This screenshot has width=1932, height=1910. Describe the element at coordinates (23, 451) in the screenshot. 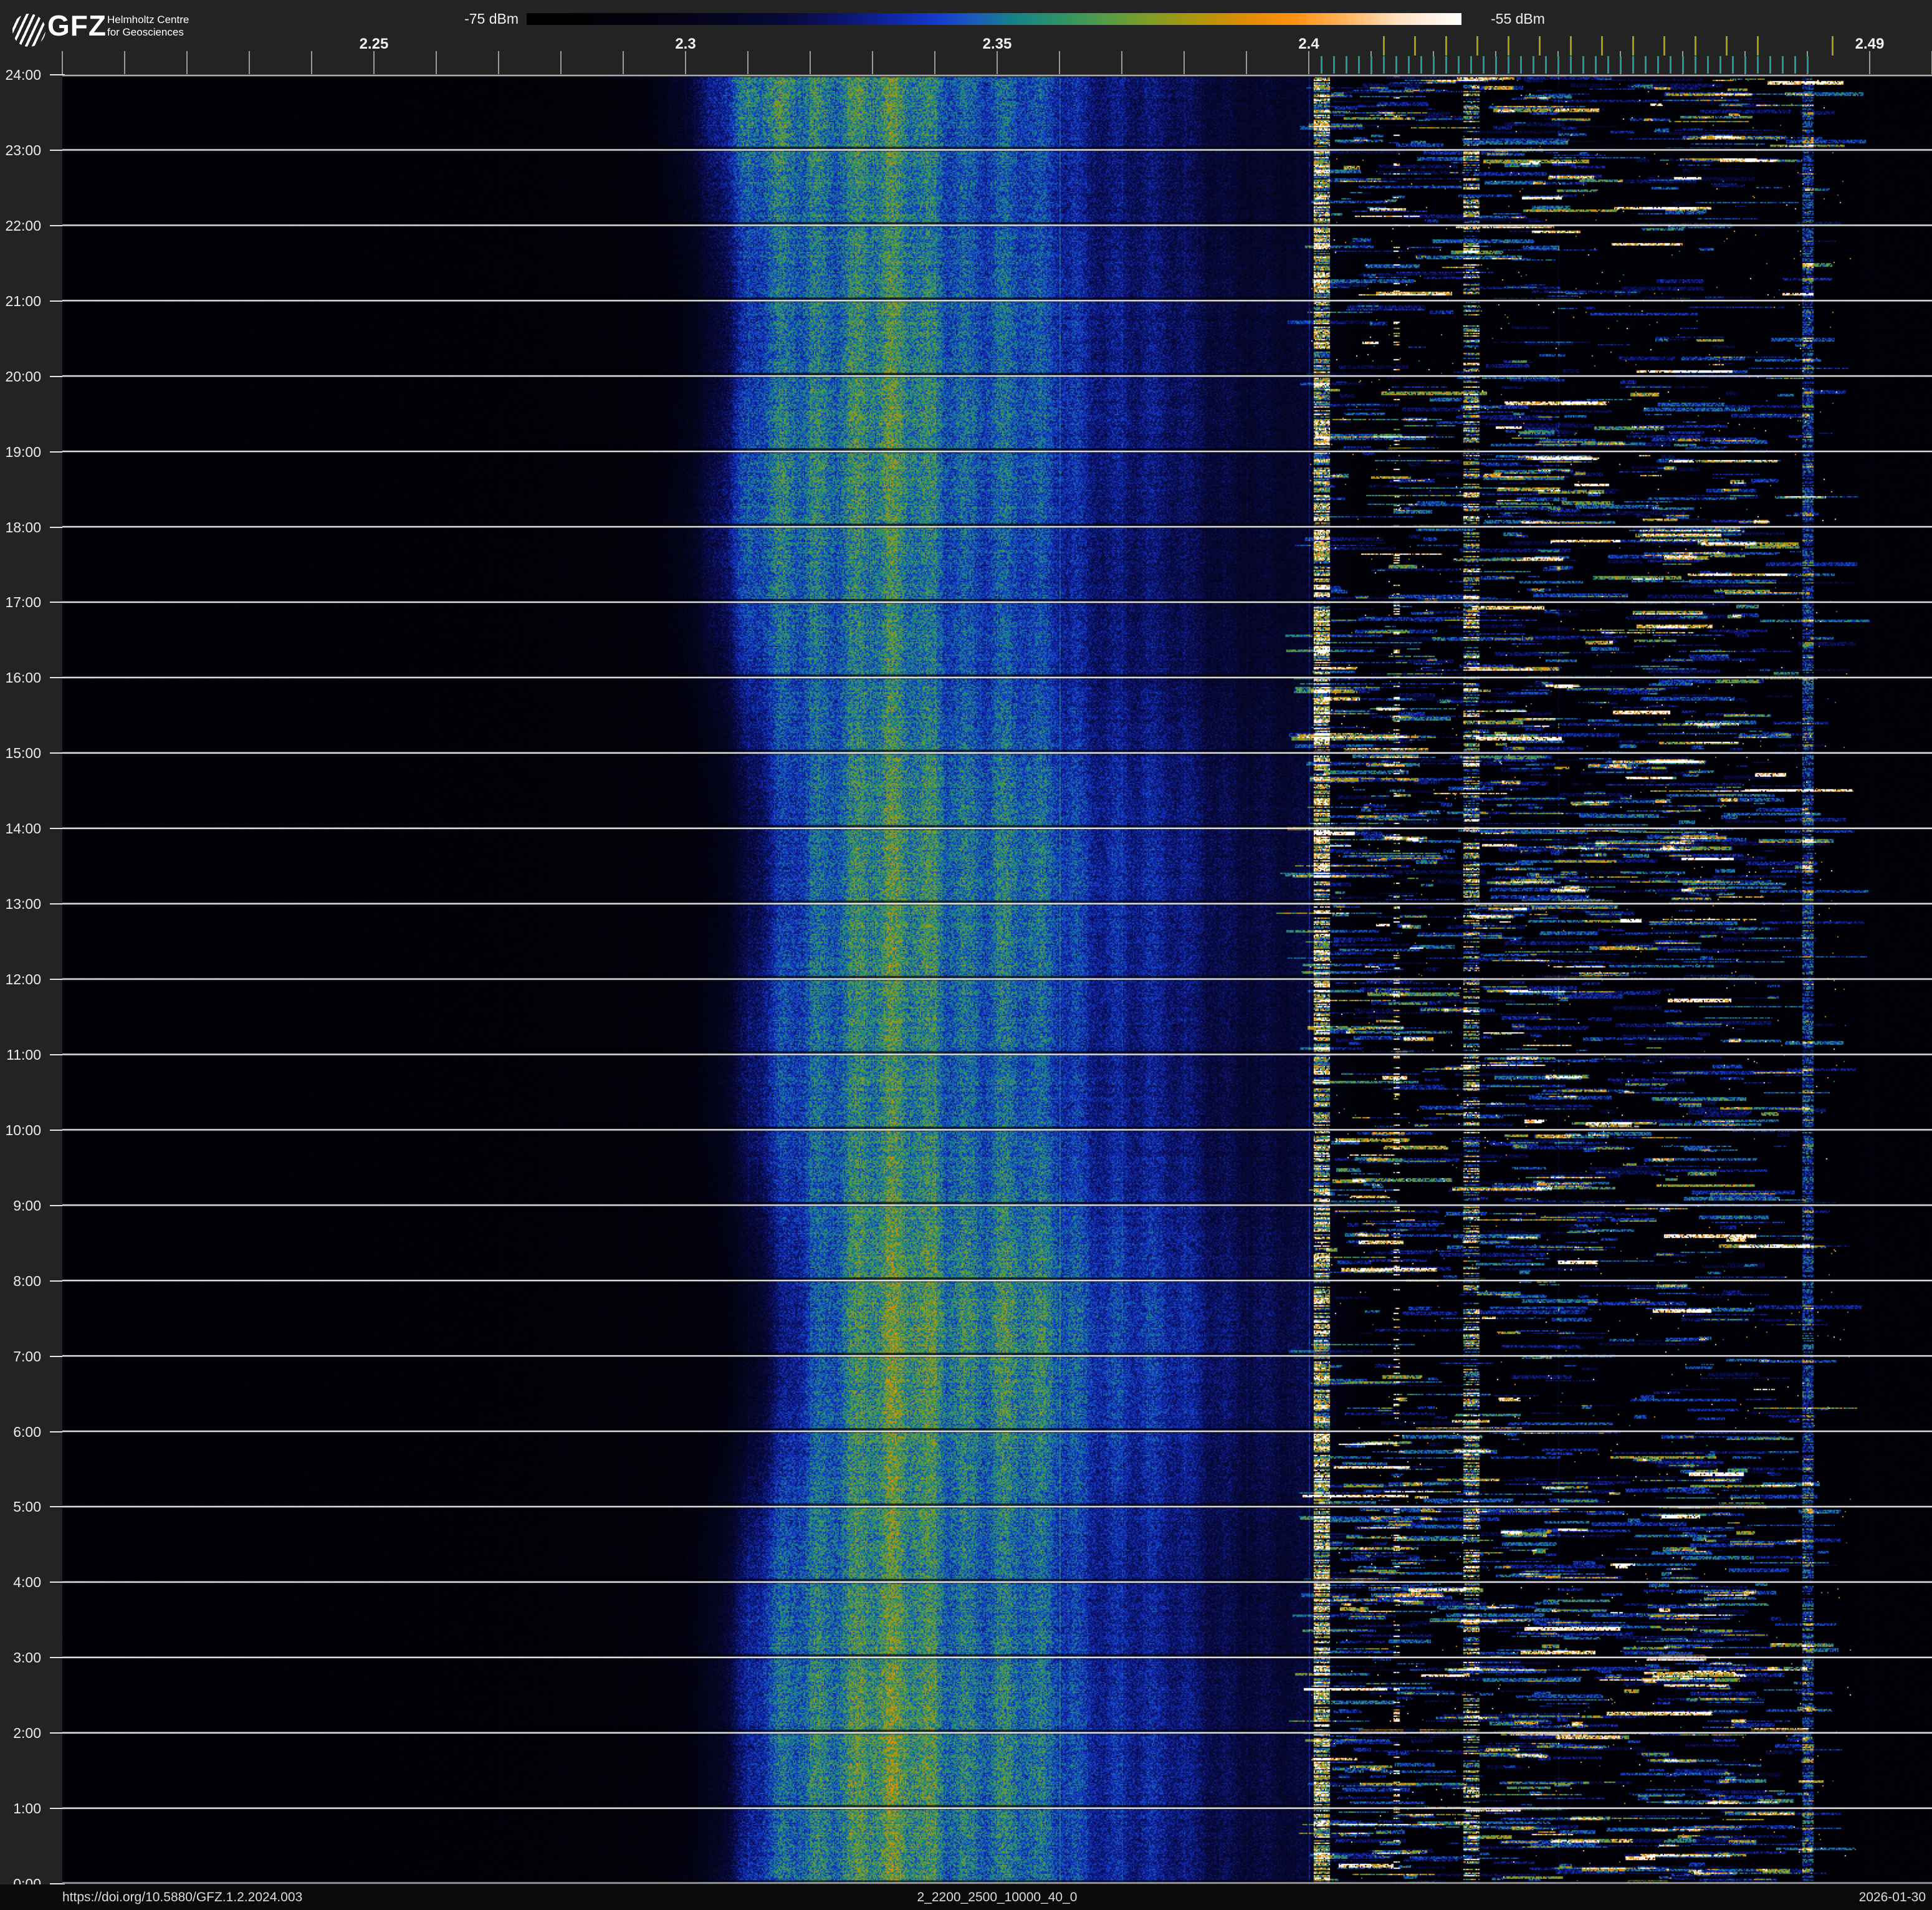

I see `time-axis-label: 19:00` at that location.